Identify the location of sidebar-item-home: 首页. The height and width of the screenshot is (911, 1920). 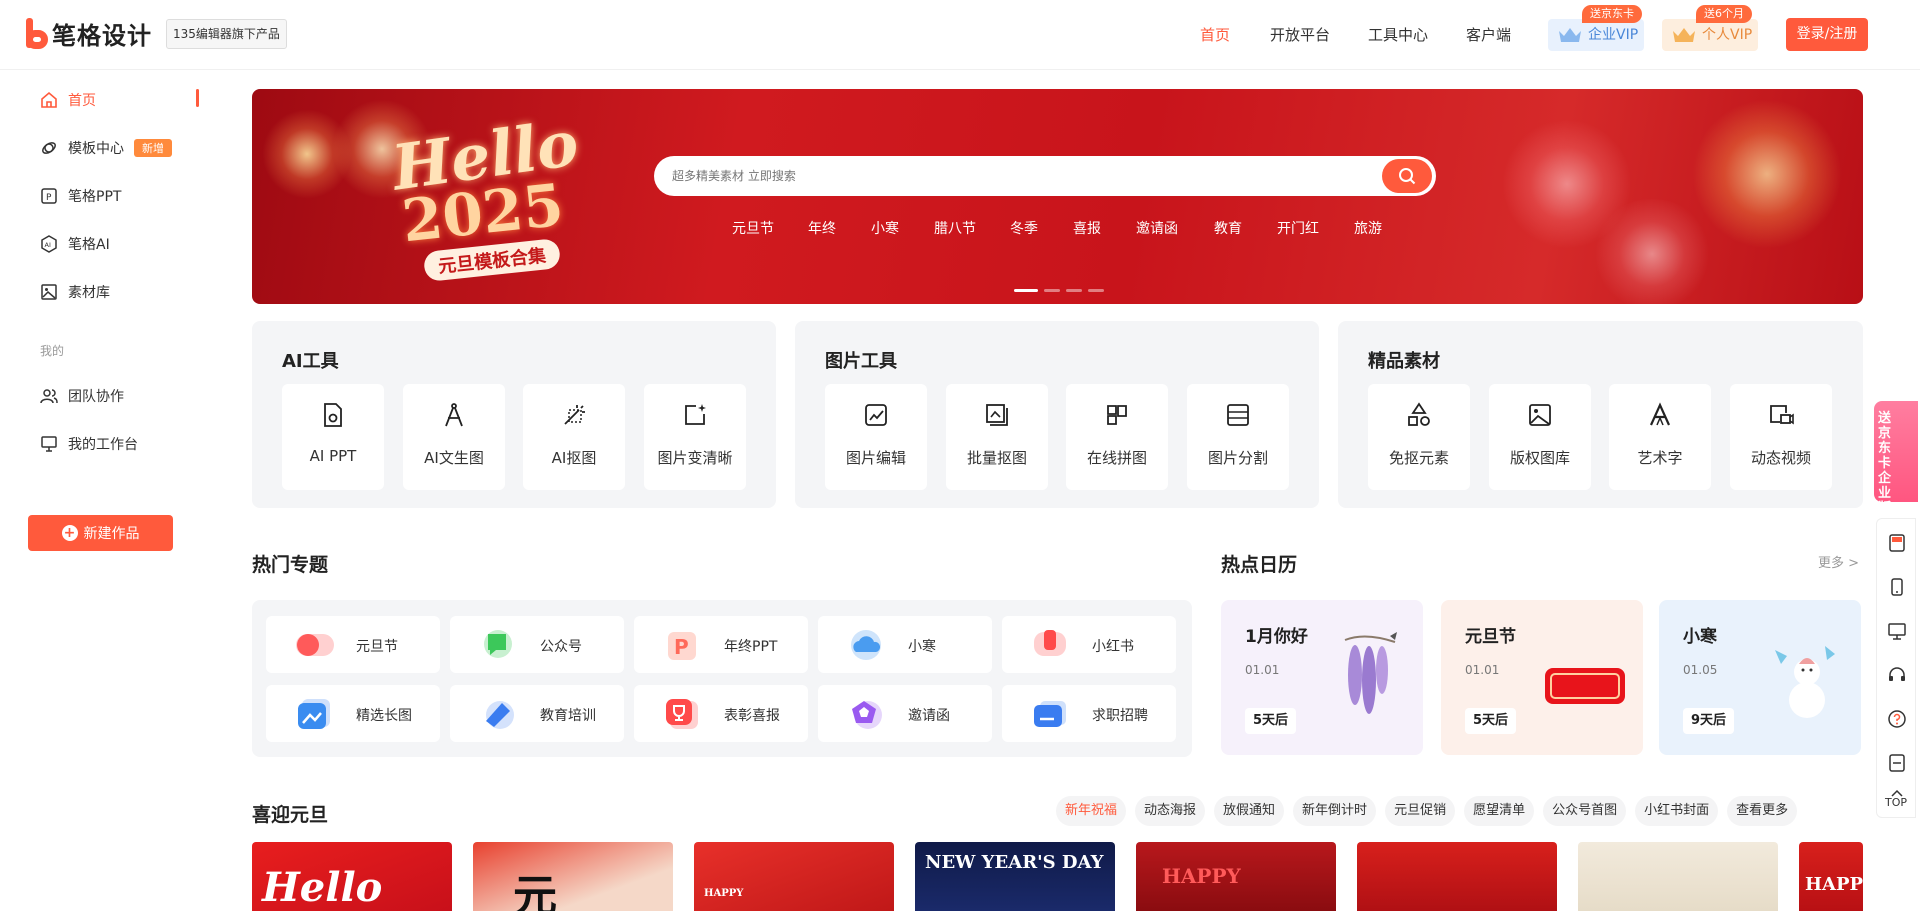
(68, 100).